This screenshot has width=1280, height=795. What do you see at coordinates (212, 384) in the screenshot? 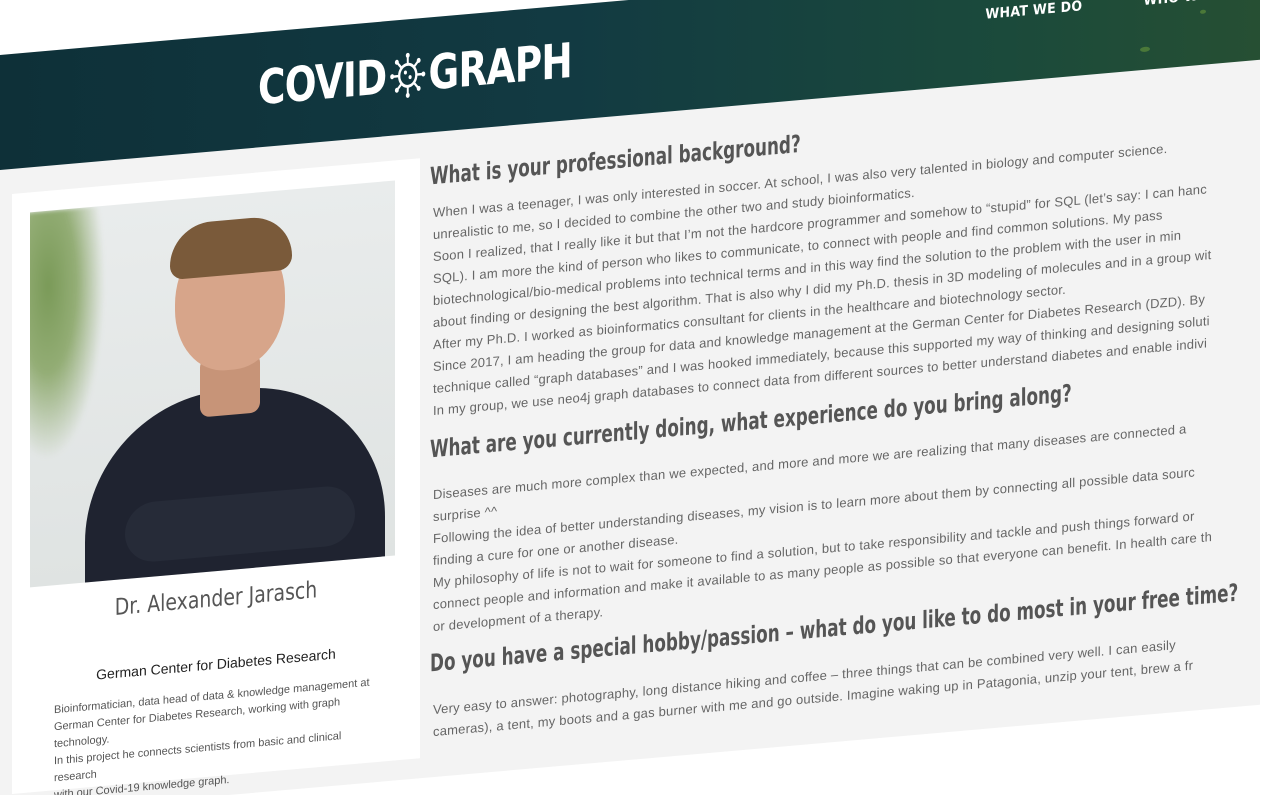
I see `profile-photo` at bounding box center [212, 384].